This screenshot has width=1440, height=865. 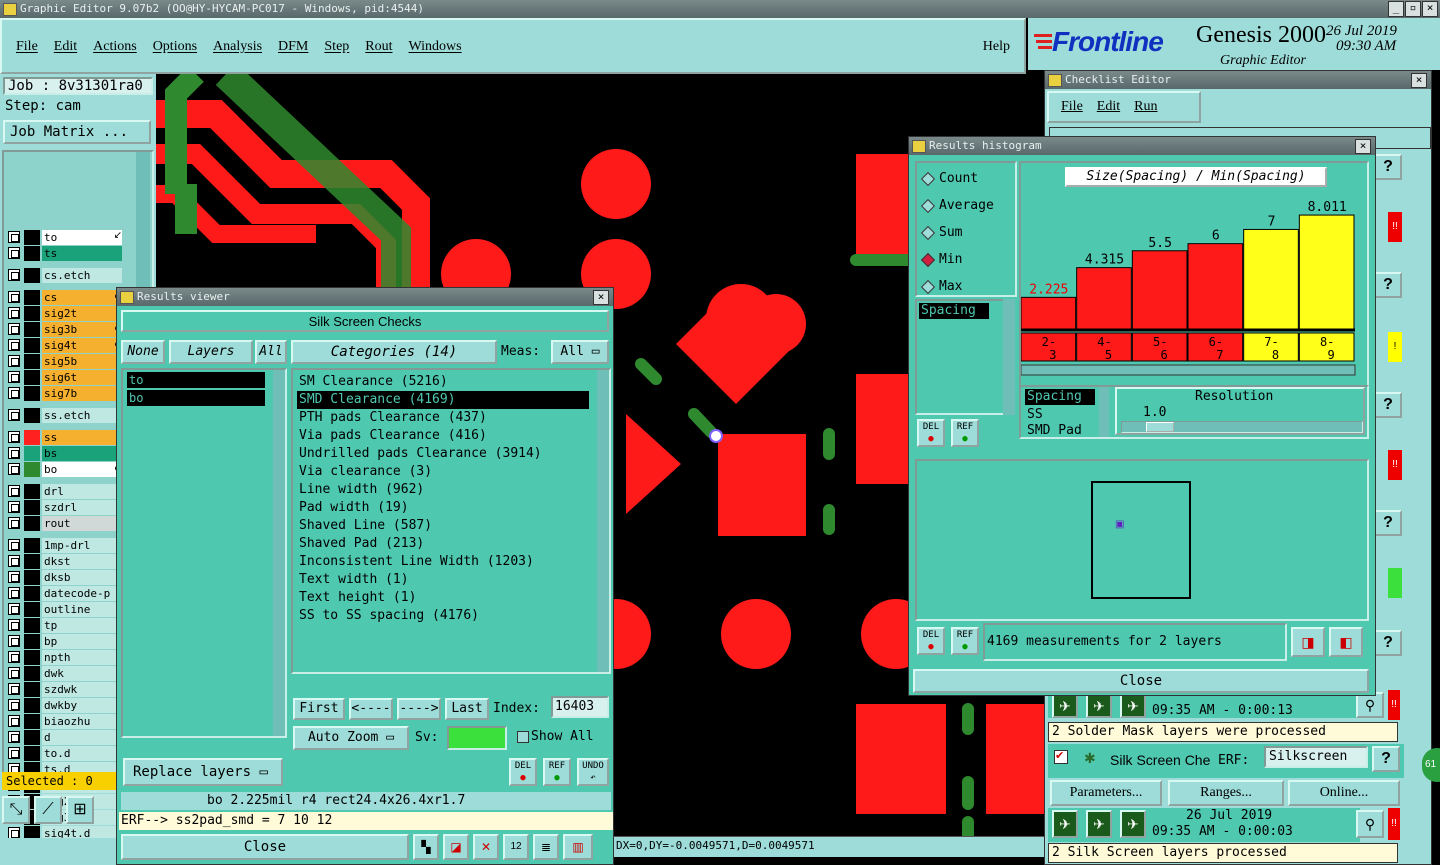 What do you see at coordinates (66, 453) in the screenshot?
I see `layer-row: bs` at bounding box center [66, 453].